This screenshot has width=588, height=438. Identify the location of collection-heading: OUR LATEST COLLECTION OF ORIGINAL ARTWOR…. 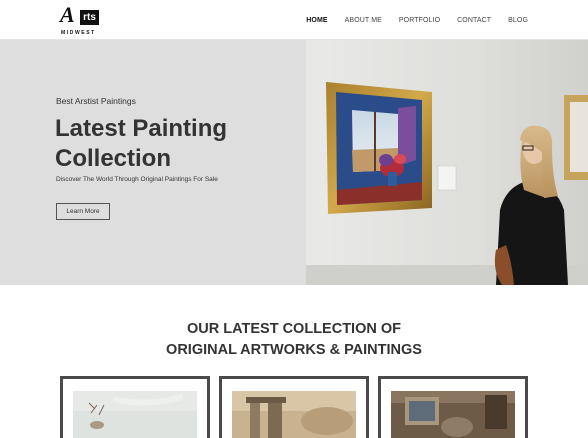
(294, 340).